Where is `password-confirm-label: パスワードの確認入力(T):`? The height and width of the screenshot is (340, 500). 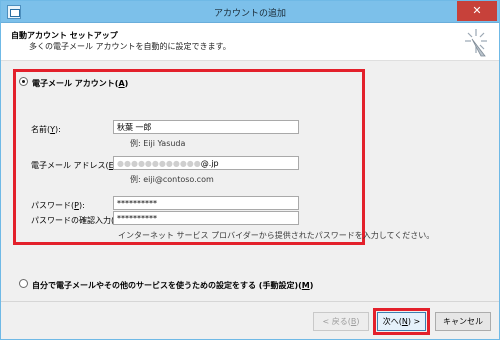 password-confirm-label: パスワードの確認入力(T): is located at coordinates (78, 220).